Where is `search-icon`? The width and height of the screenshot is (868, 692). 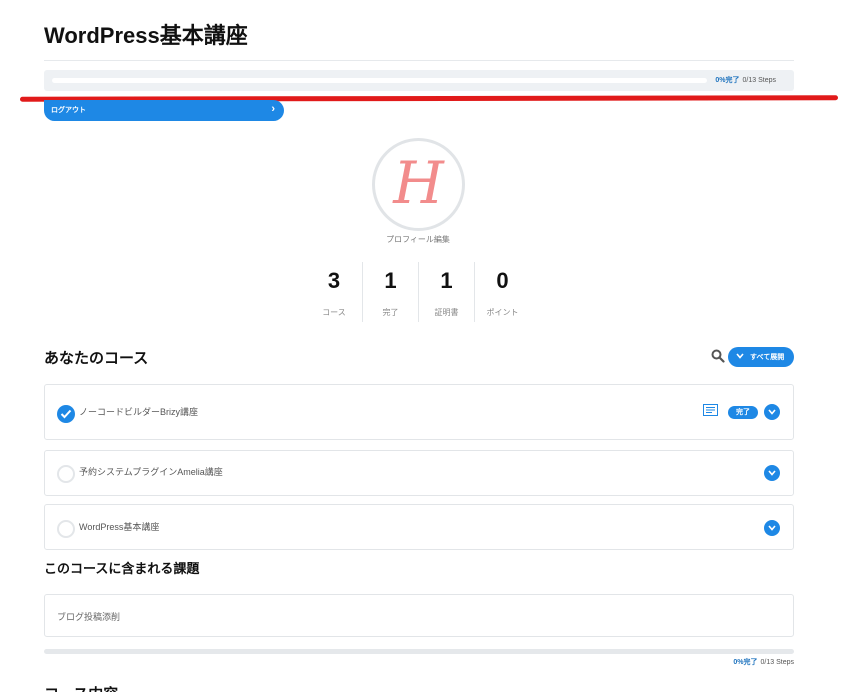 search-icon is located at coordinates (718, 356).